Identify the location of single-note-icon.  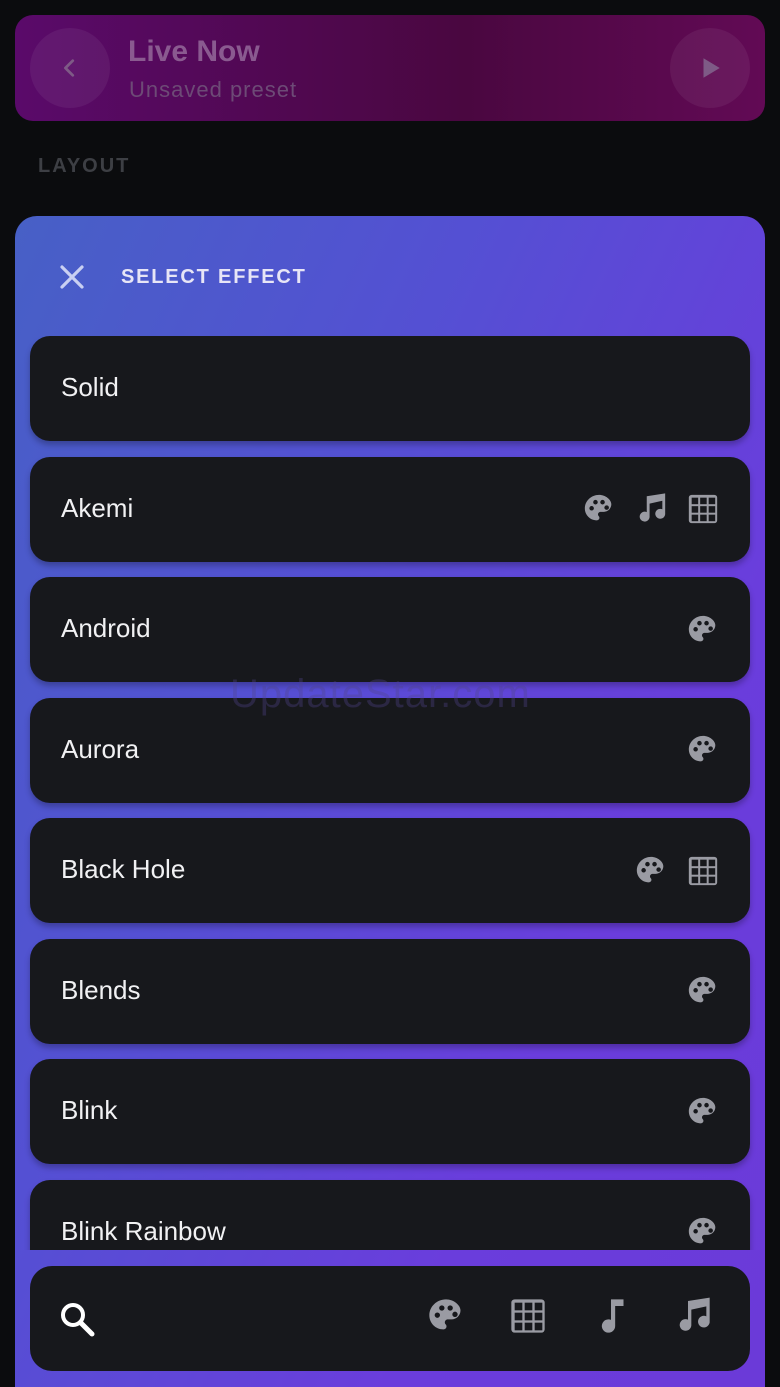
(611, 1318).